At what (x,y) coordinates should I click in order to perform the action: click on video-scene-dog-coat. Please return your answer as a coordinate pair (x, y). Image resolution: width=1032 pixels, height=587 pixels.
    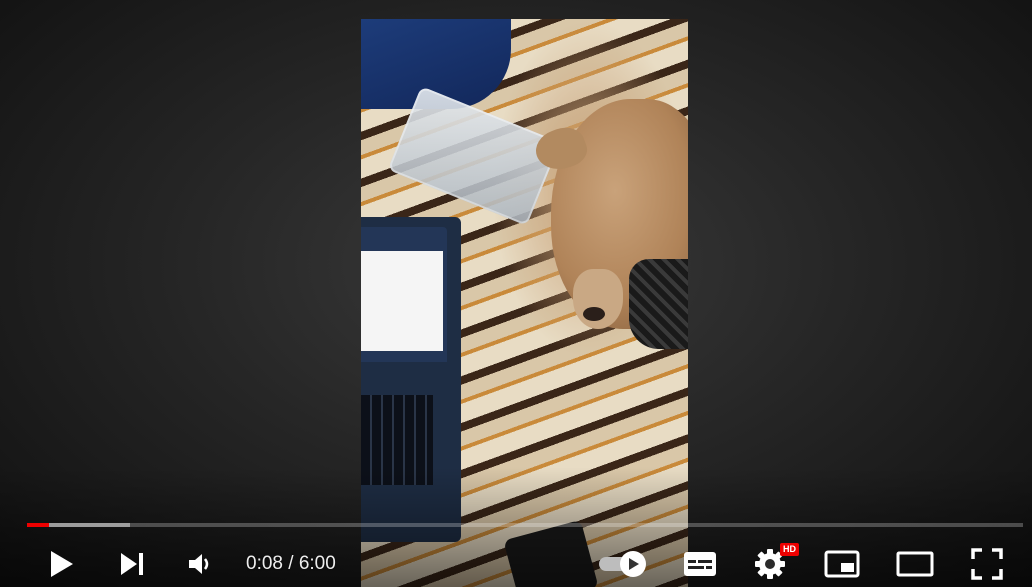
    Looking at the image, I should click on (658, 304).